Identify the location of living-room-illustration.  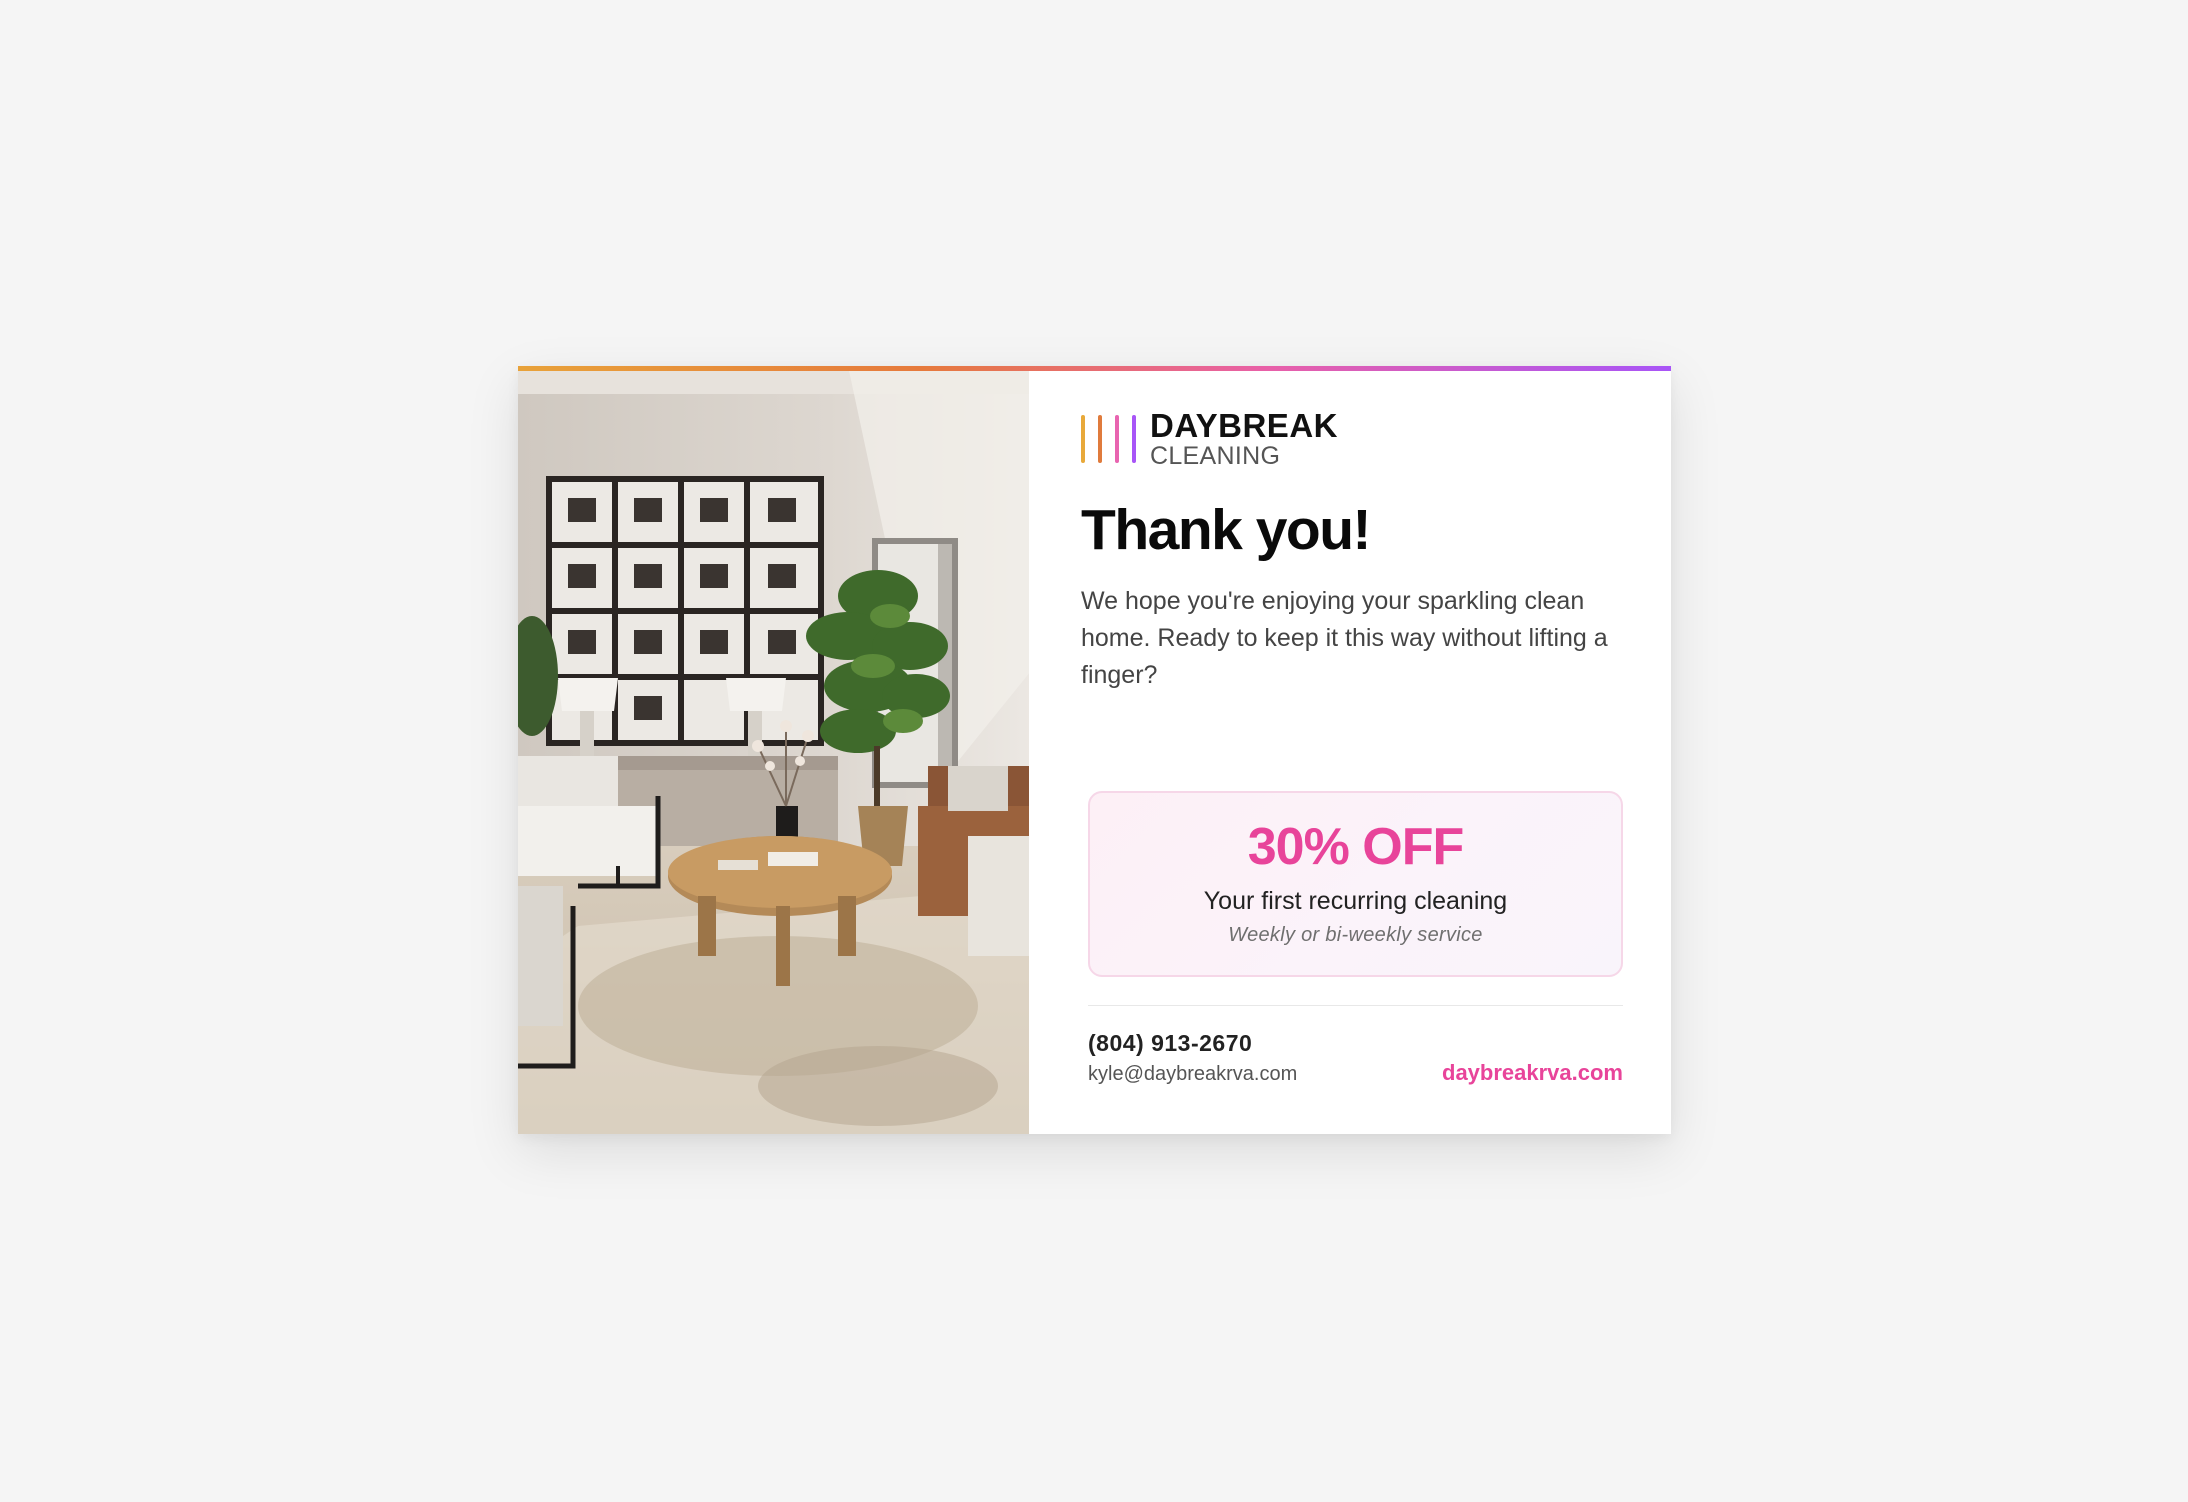
(773, 750).